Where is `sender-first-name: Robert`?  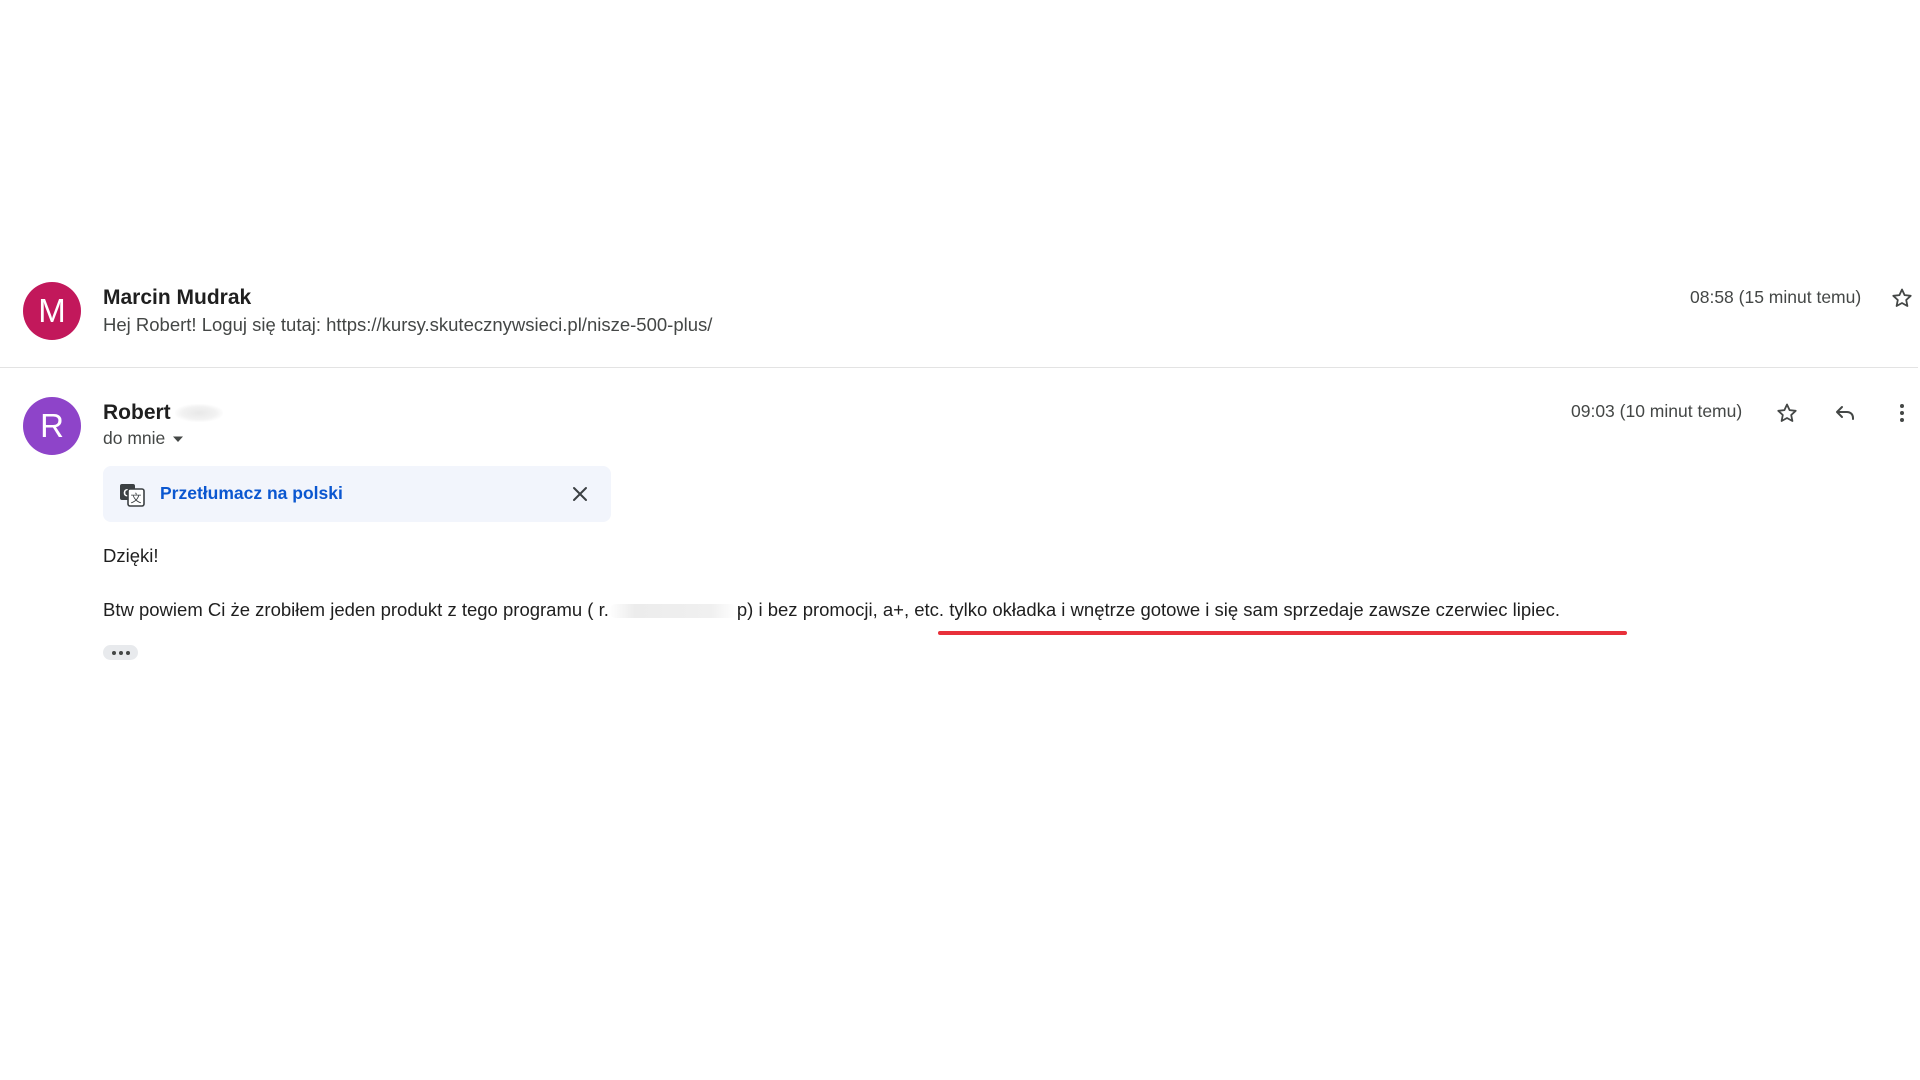 sender-first-name: Robert is located at coordinates (137, 412).